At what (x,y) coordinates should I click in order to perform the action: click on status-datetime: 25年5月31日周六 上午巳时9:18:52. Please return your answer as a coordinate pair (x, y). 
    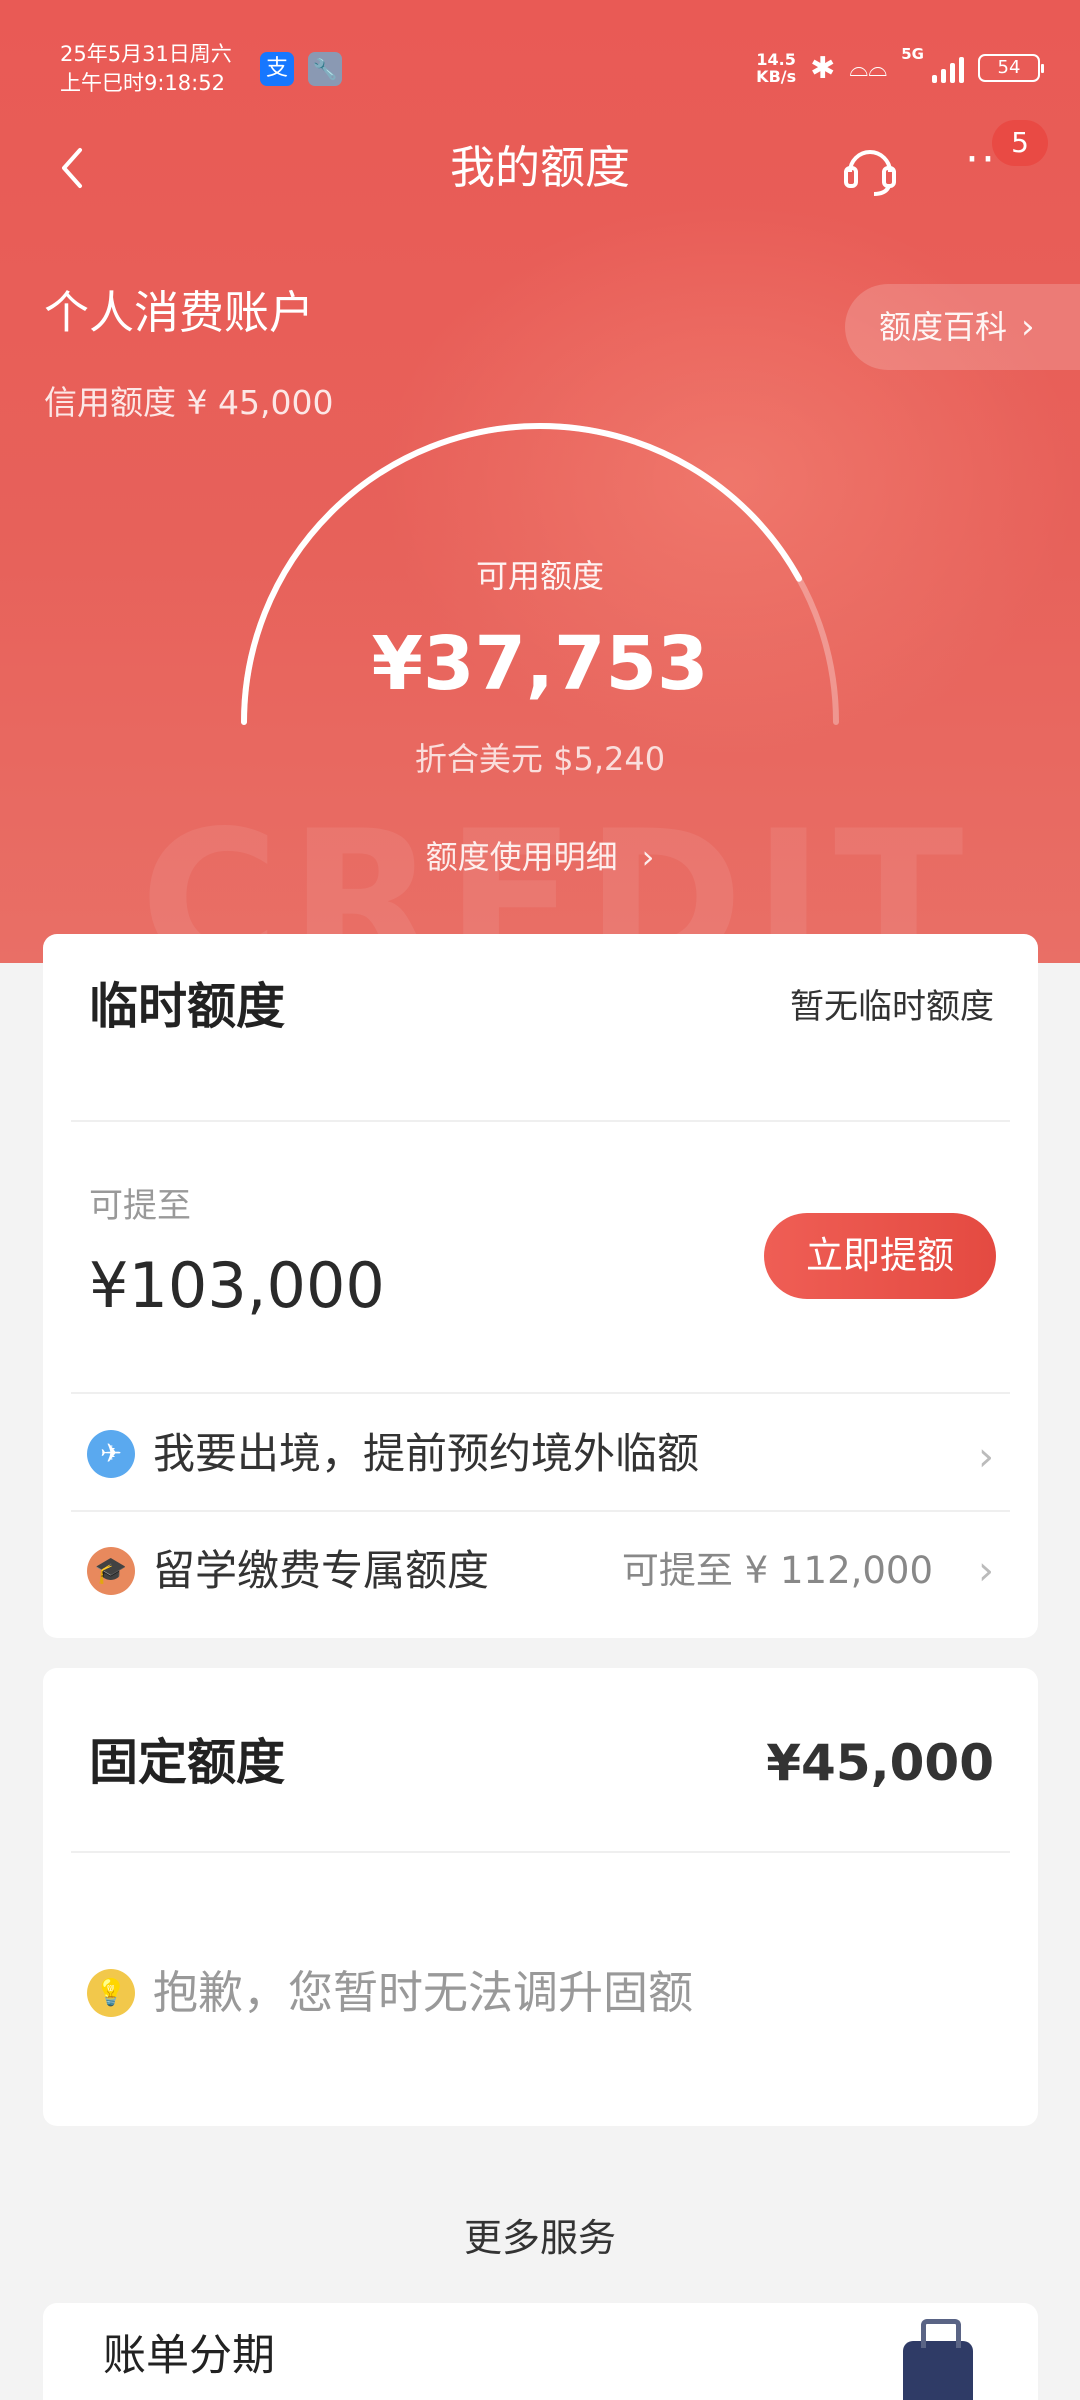
    Looking at the image, I should click on (146, 69).